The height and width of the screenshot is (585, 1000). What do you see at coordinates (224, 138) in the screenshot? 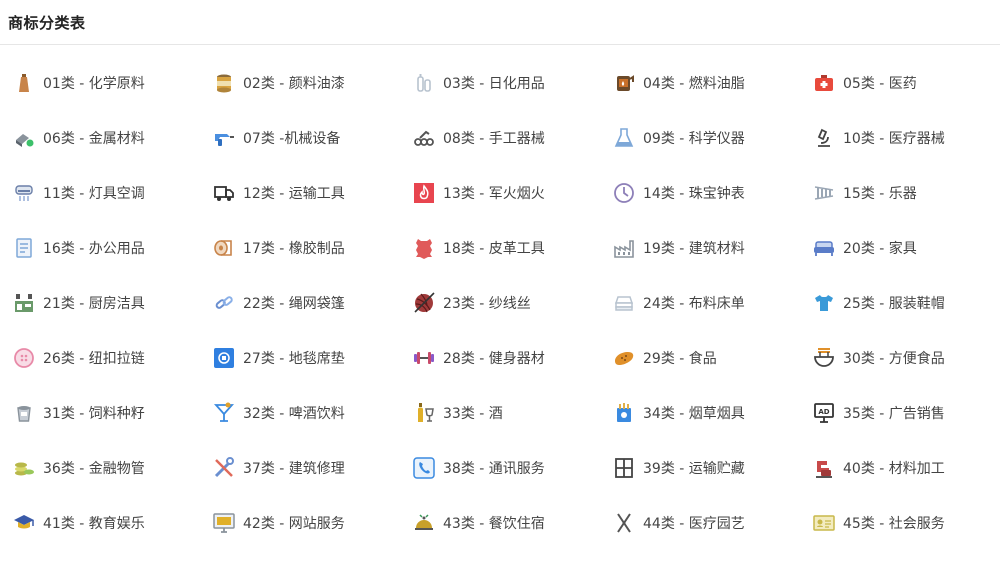
I see `drill-icon` at bounding box center [224, 138].